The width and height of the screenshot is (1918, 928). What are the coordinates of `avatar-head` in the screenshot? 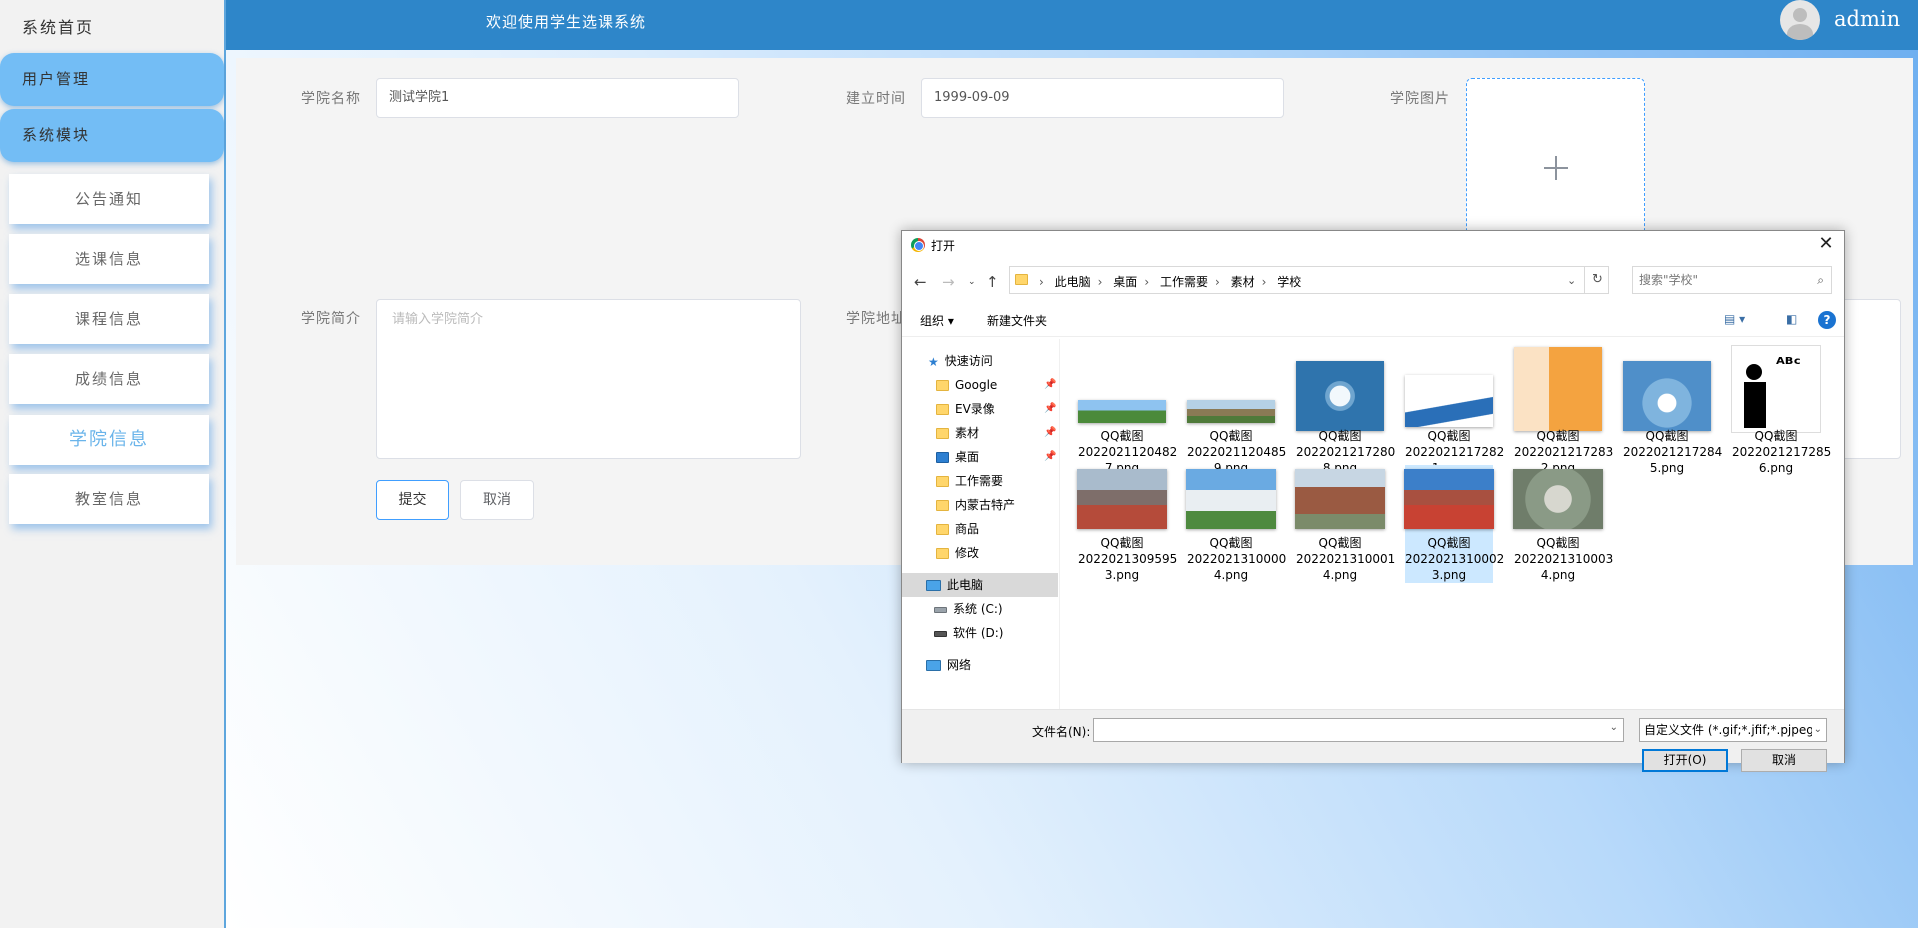 It's located at (1800, 15).